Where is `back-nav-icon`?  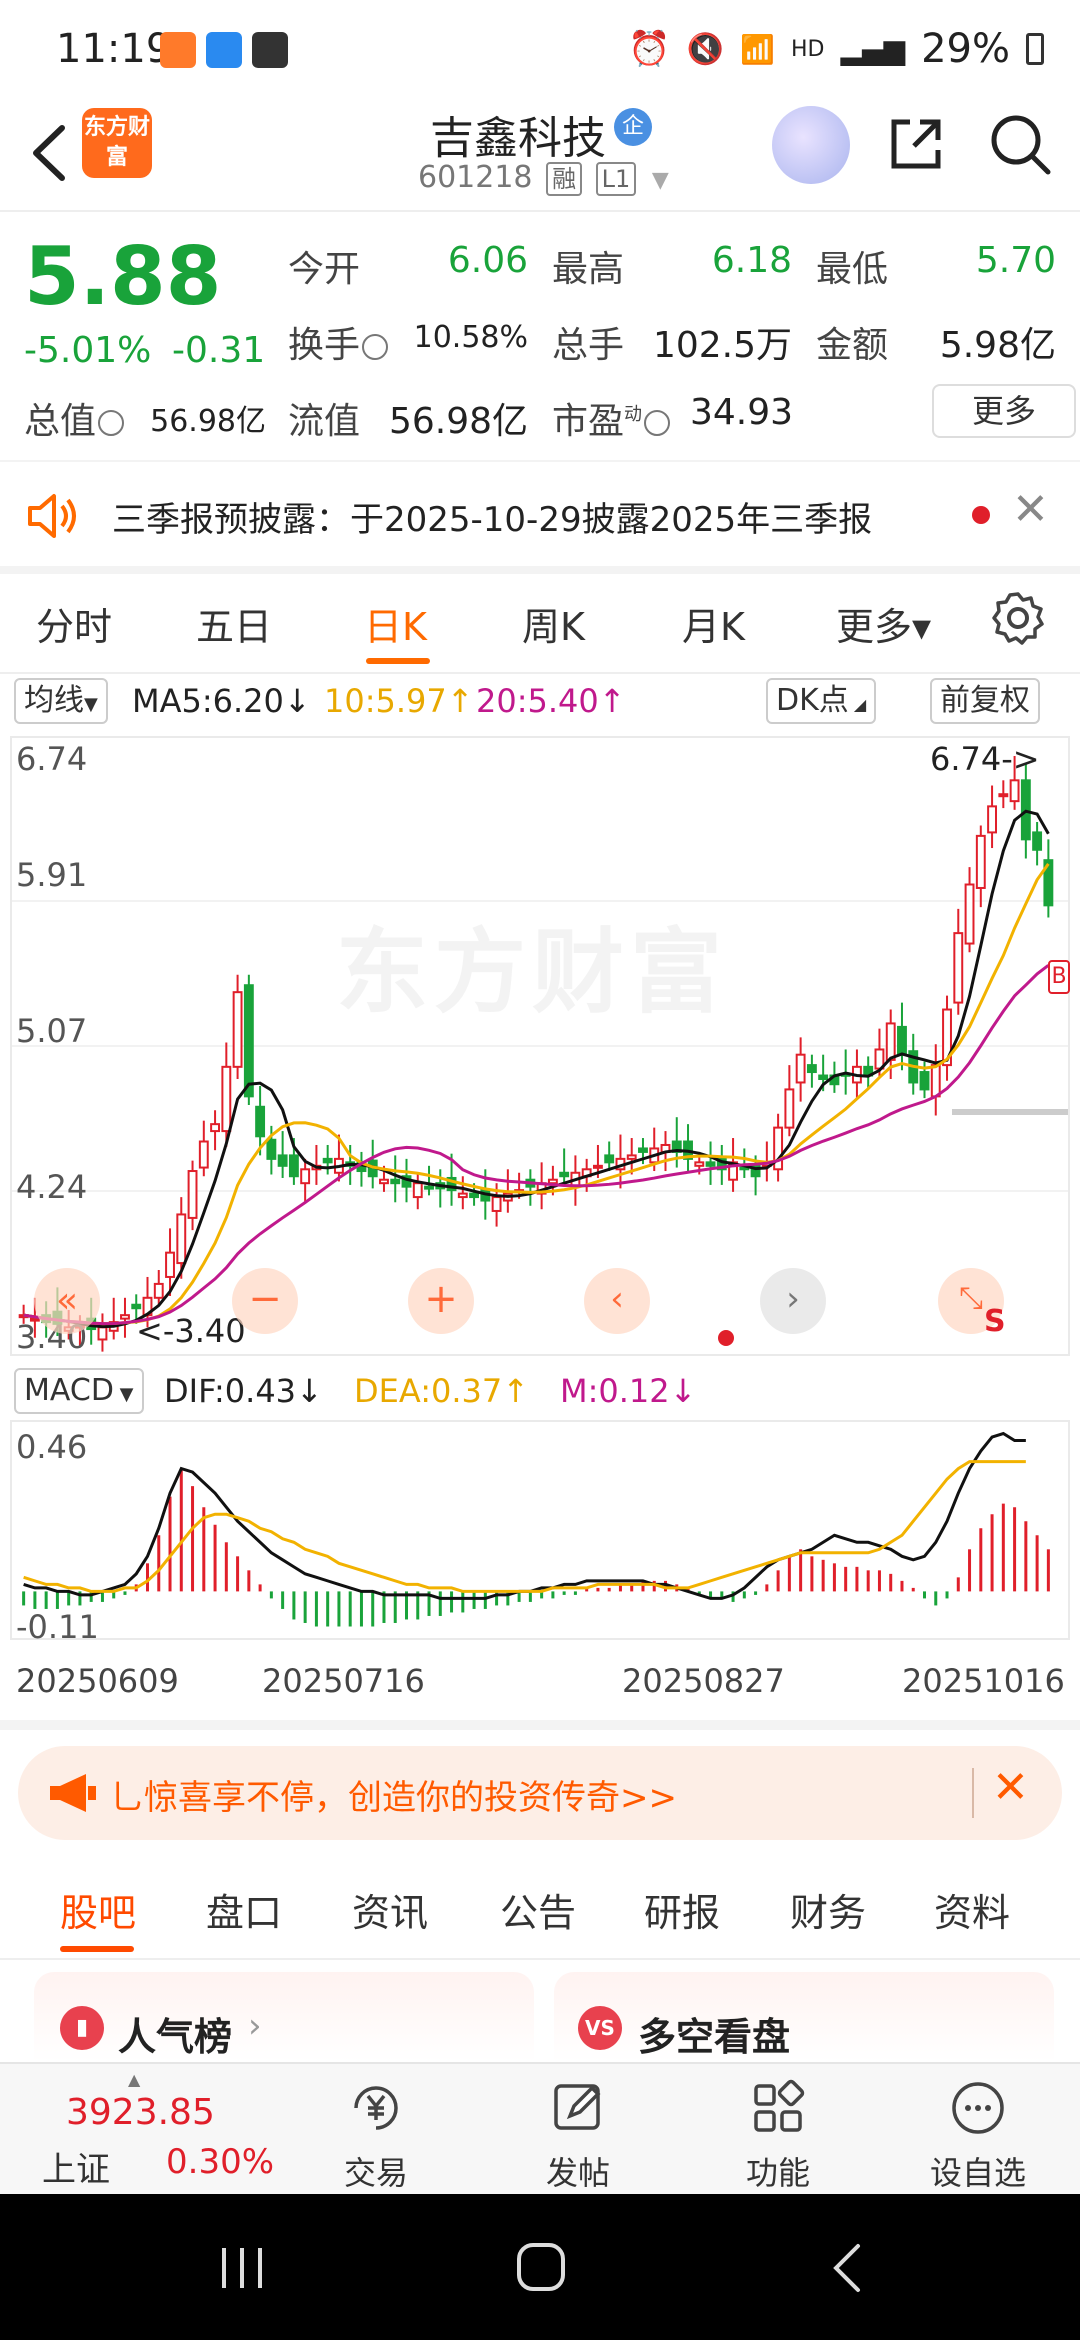
back-nav-icon is located at coordinates (848, 2268).